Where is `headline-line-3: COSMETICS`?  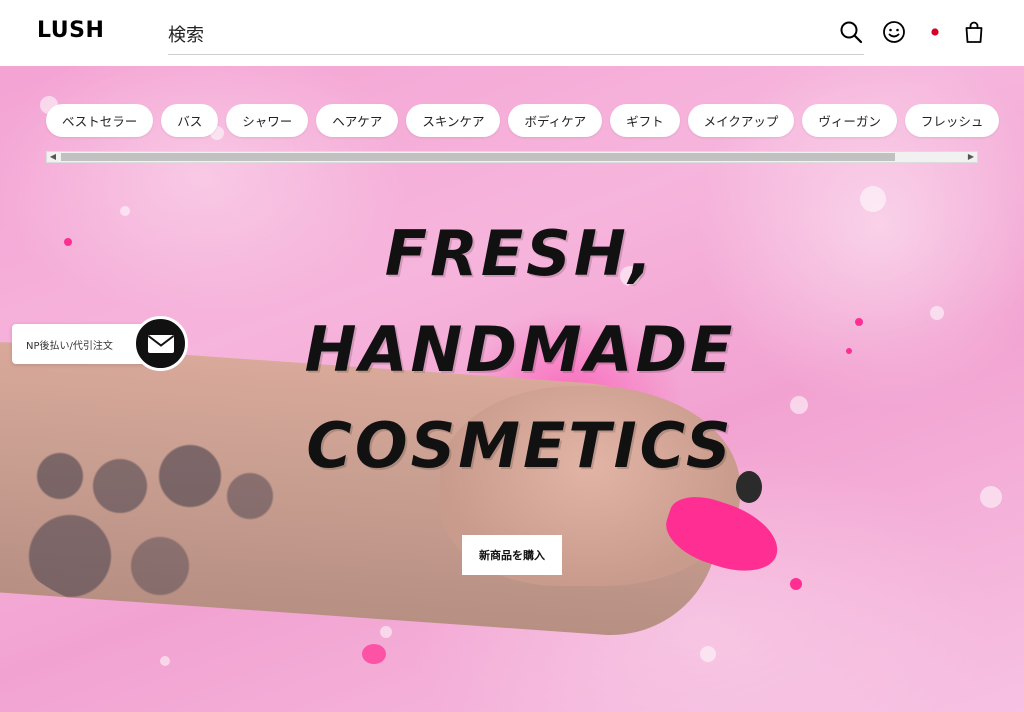
headline-line-3: COSMETICS is located at coordinates (520, 445).